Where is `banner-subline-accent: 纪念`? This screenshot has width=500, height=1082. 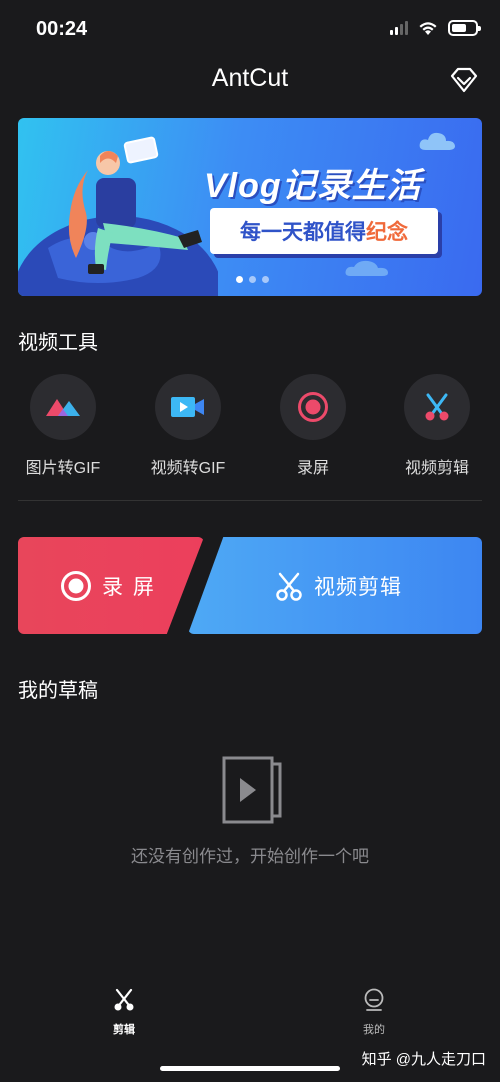 banner-subline-accent: 纪念 is located at coordinates (387, 232).